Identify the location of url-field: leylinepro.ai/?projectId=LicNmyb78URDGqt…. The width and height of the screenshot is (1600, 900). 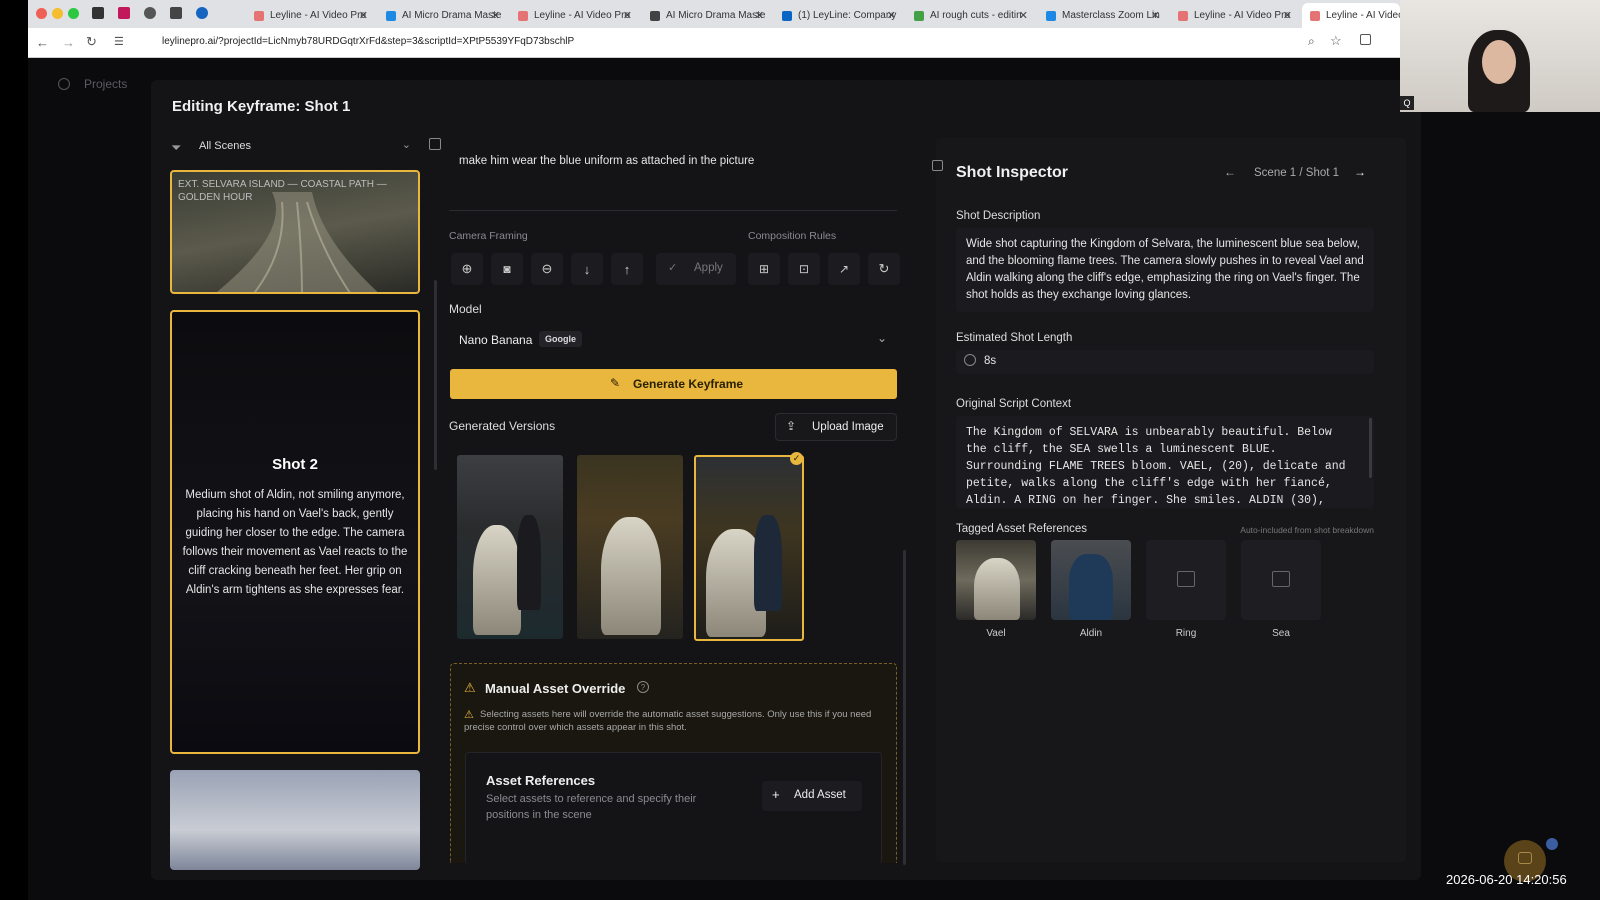
(368, 41).